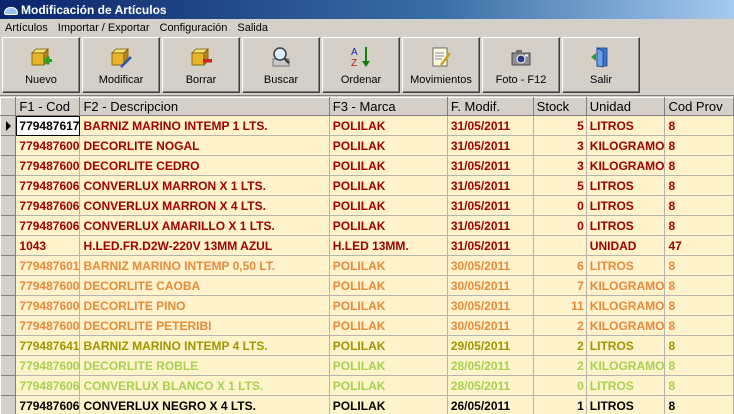  I want to click on cell-descripcion: DECORLITE PINO, so click(204, 305).